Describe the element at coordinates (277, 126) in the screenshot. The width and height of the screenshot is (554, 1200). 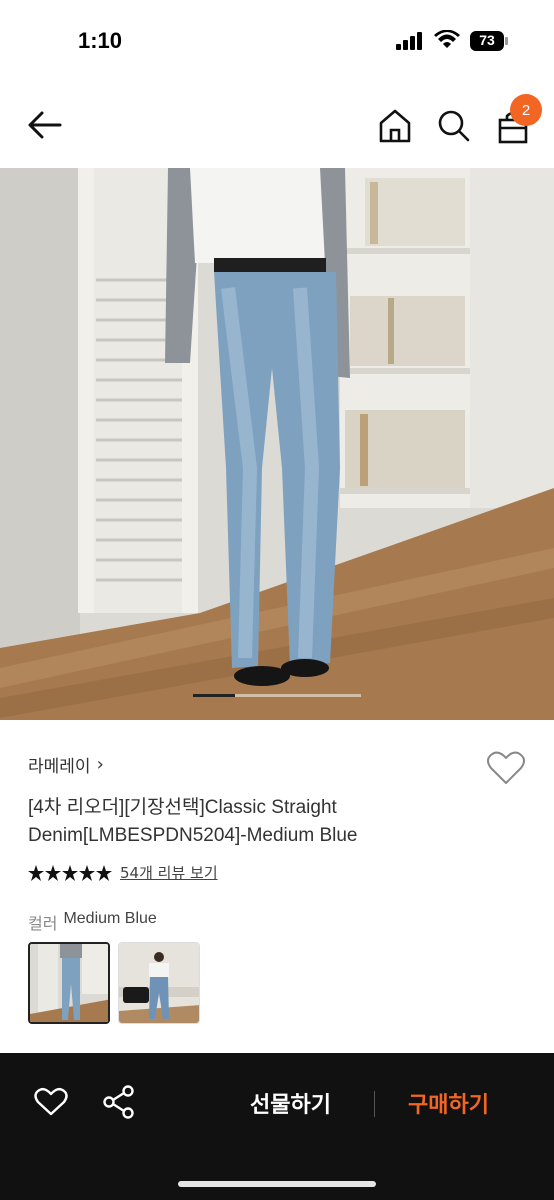
I see `product-header` at that location.